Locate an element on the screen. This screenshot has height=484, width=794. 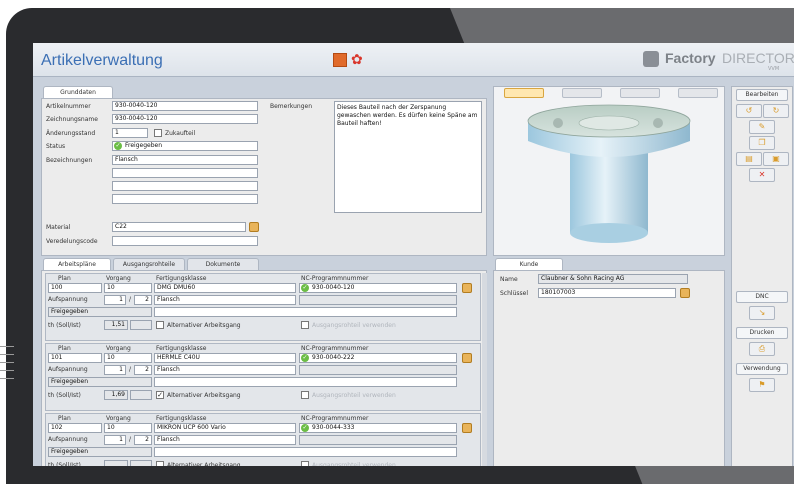
part-3d-view is located at coordinates (610, 177).